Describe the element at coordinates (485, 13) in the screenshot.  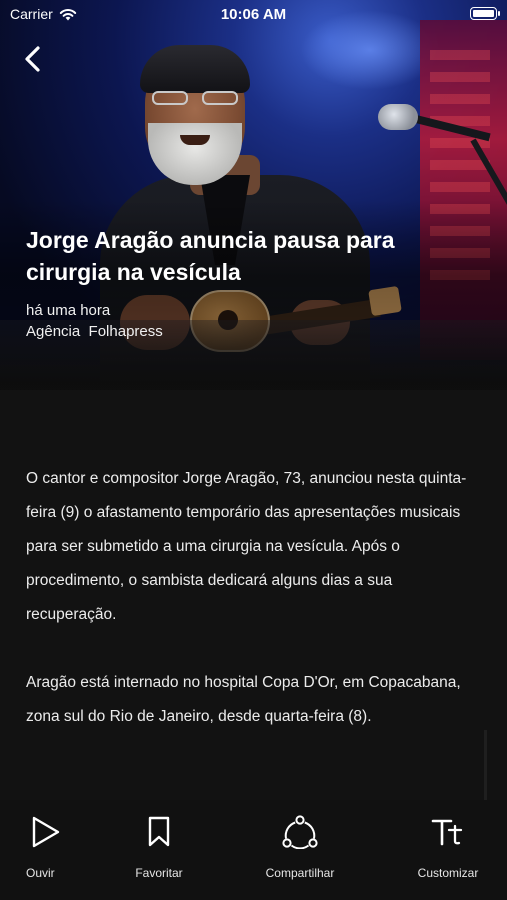
I see `battery-icon` at that location.